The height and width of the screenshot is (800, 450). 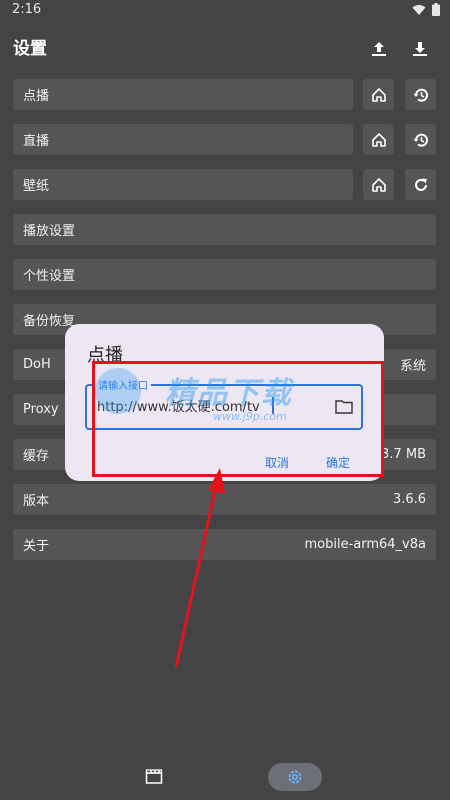 I want to click on setting-live: 直播, so click(x=183, y=139).